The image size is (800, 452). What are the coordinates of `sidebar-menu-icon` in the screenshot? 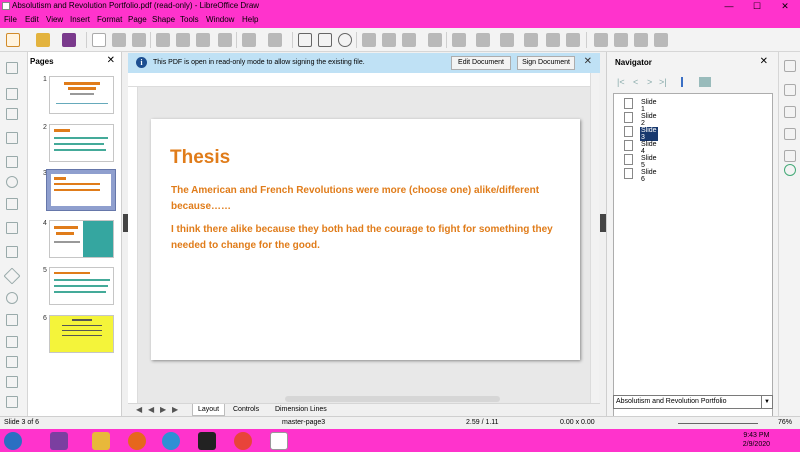 It's located at (790, 66).